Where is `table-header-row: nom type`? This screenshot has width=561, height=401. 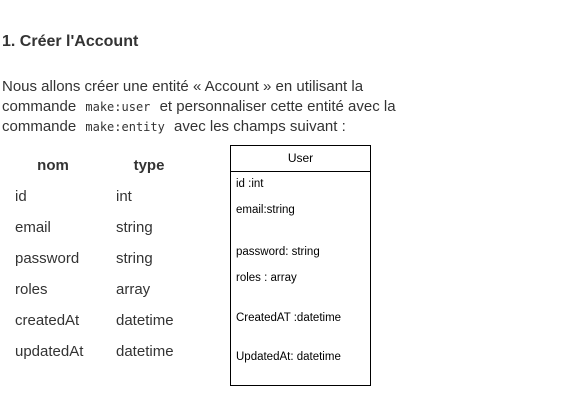
table-header-row: nom type is located at coordinates (98, 165).